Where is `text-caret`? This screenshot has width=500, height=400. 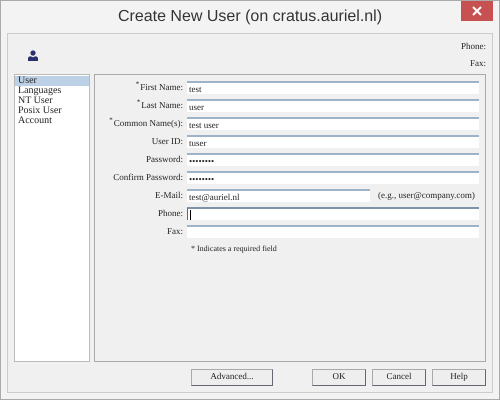
text-caret is located at coordinates (190, 215).